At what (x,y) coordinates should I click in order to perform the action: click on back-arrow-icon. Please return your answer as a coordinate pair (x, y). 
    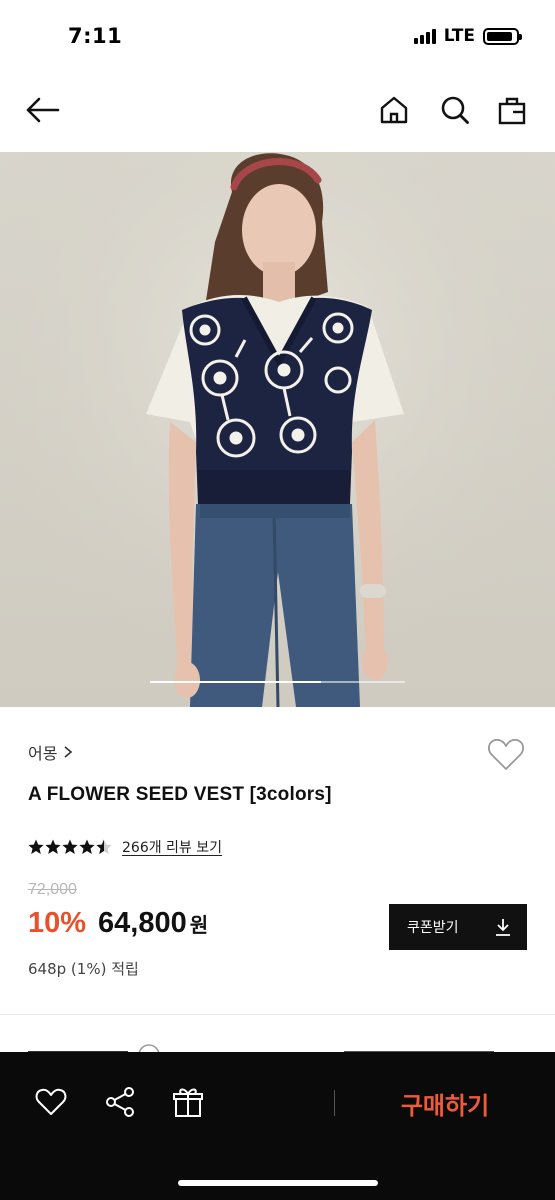
    Looking at the image, I should click on (42, 110).